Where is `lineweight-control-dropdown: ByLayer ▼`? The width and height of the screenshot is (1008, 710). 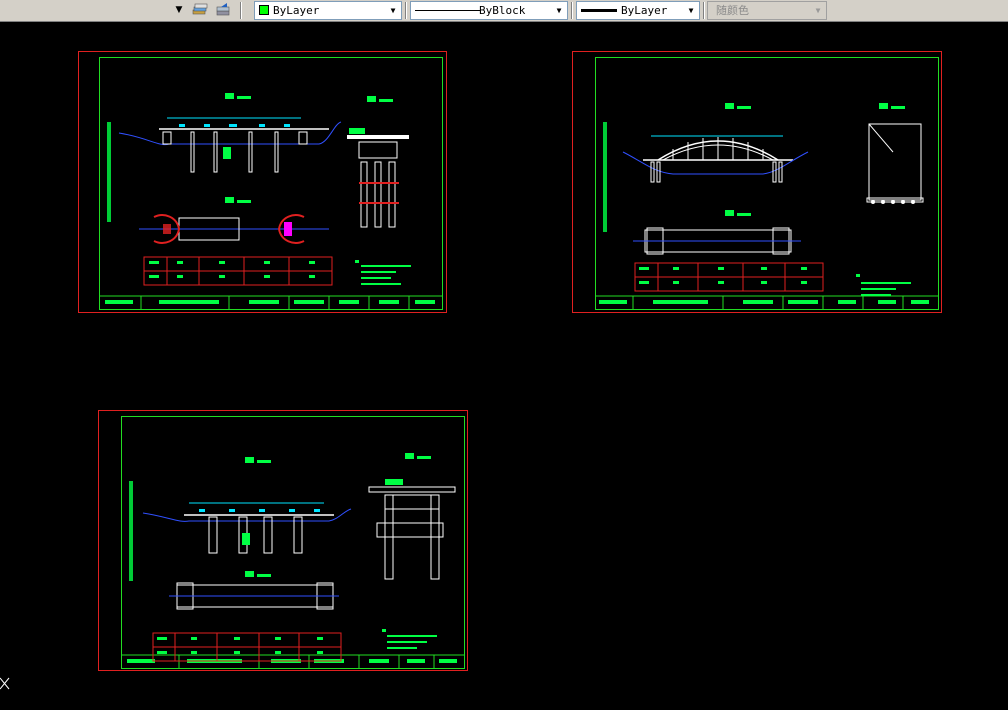
lineweight-control-dropdown: ByLayer ▼ is located at coordinates (638, 10).